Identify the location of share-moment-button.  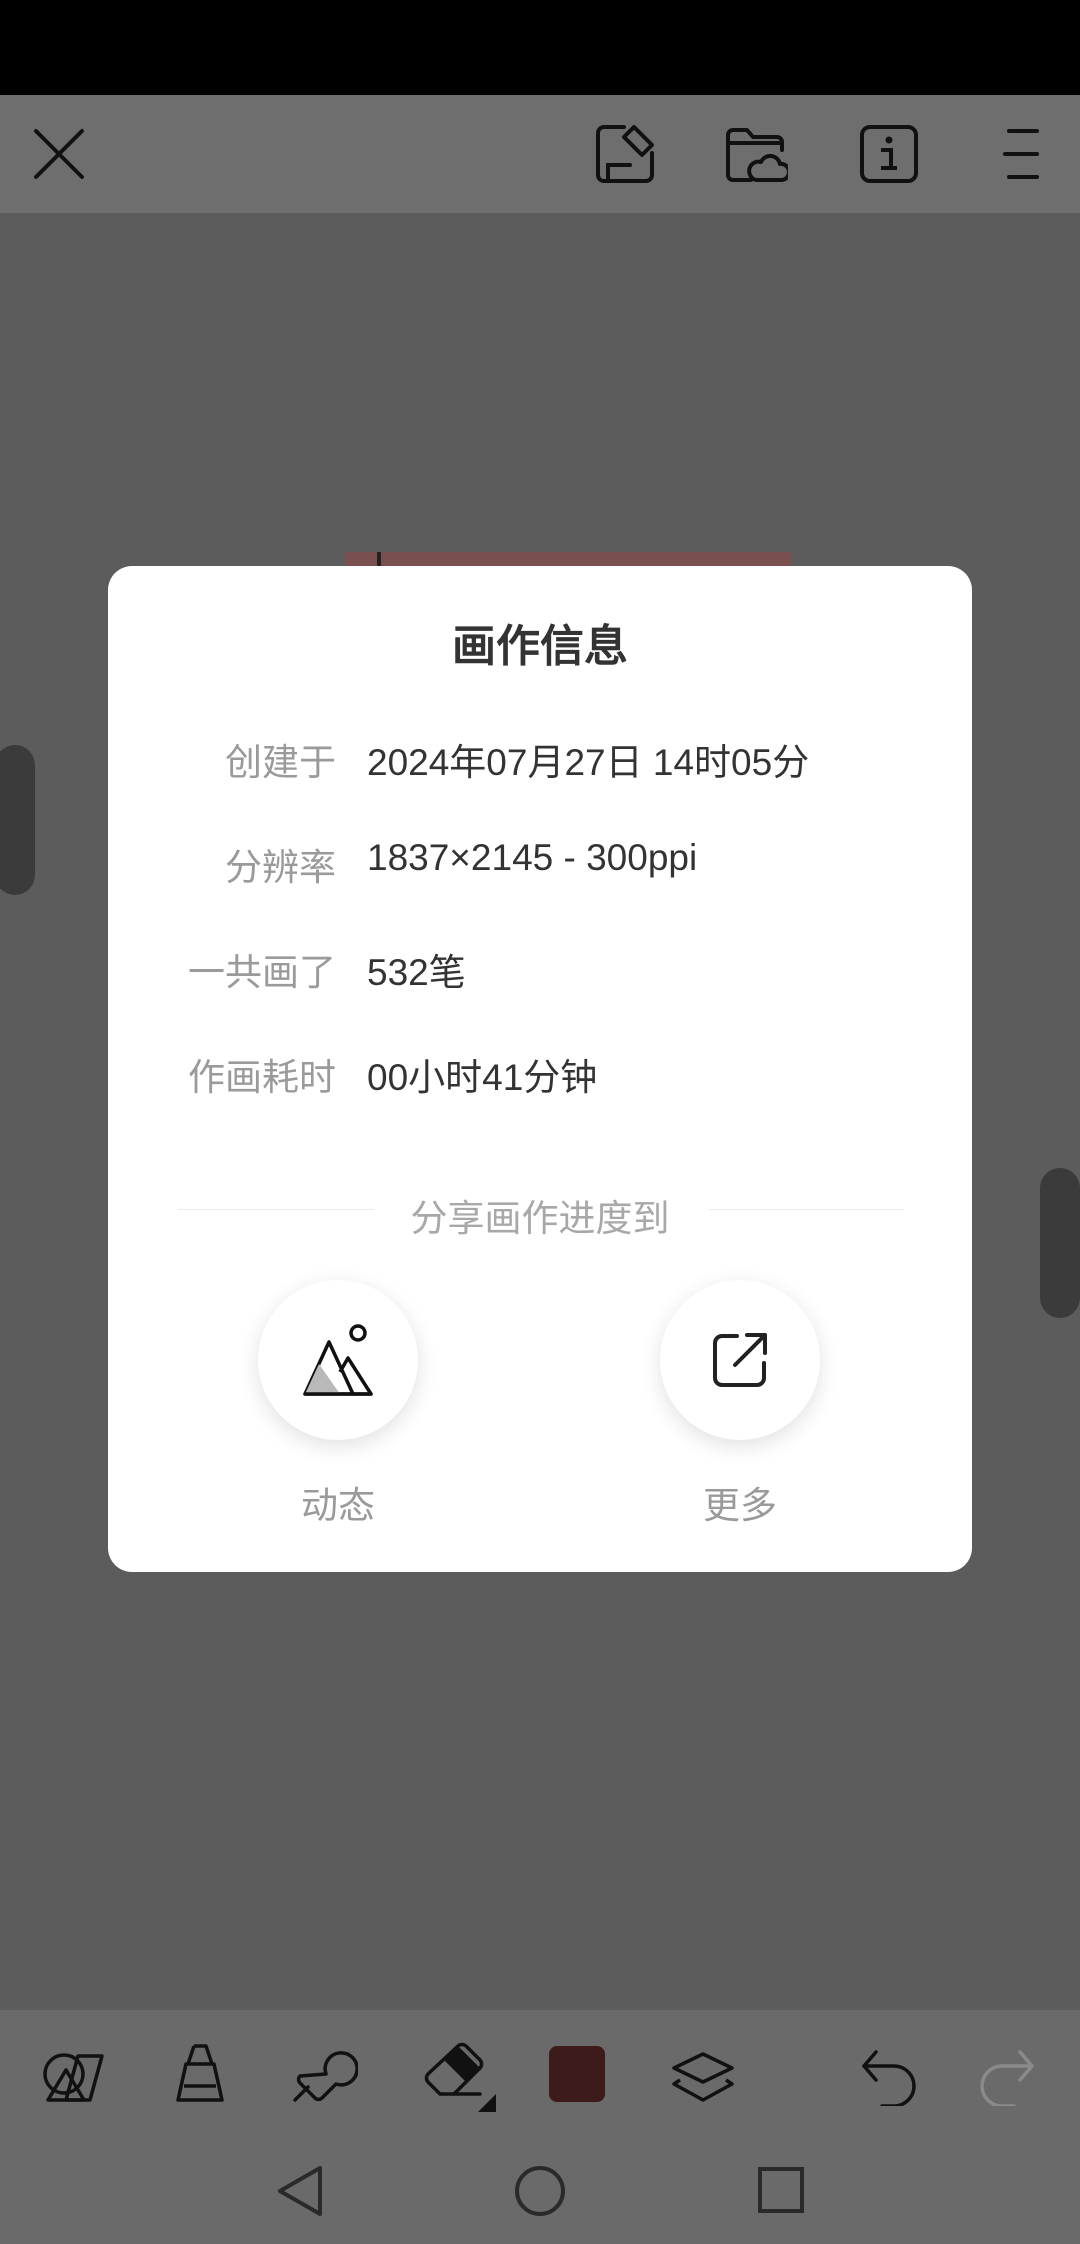
(338, 1360).